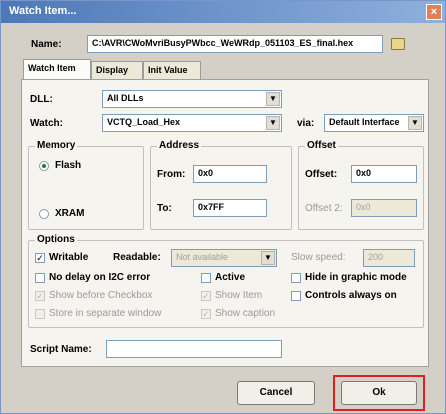 Image resolution: width=446 pixels, height=414 pixels. I want to click on slow-speed-field: 200, so click(389, 258).